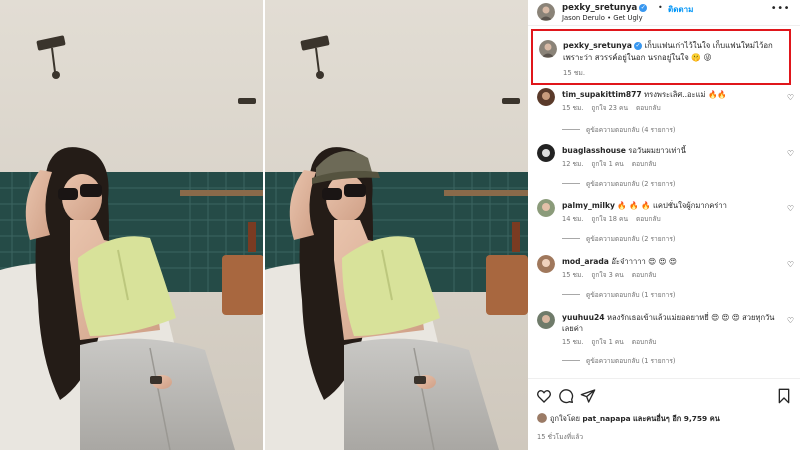 The image size is (800, 450). I want to click on comment-meta: 14 ชม. ถูกใจ 18 คน ตอบกลับ, so click(611, 219).